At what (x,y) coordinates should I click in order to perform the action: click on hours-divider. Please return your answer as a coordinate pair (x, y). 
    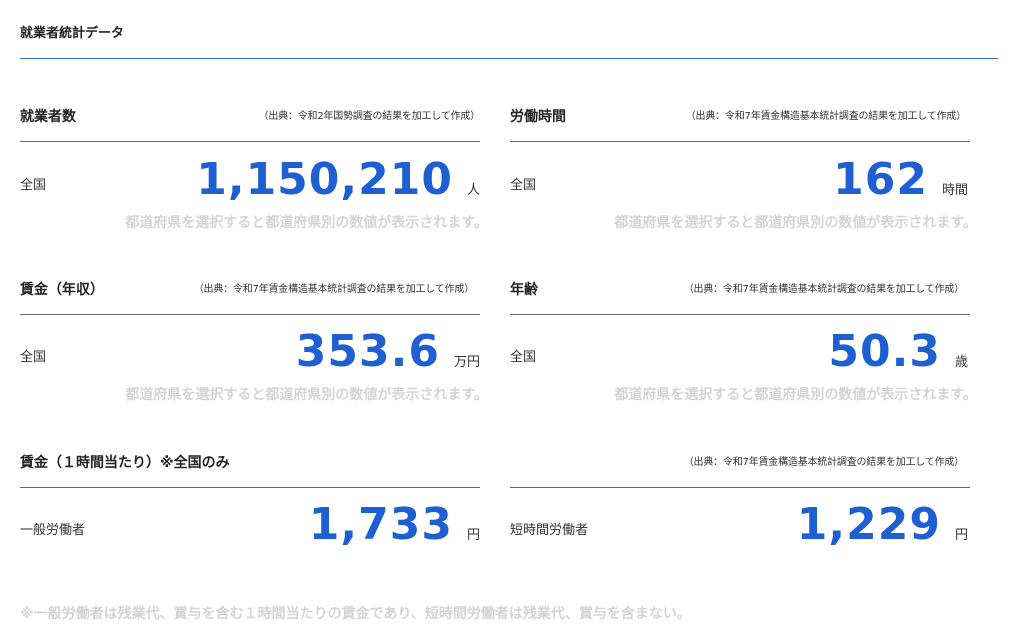
    Looking at the image, I should click on (740, 141).